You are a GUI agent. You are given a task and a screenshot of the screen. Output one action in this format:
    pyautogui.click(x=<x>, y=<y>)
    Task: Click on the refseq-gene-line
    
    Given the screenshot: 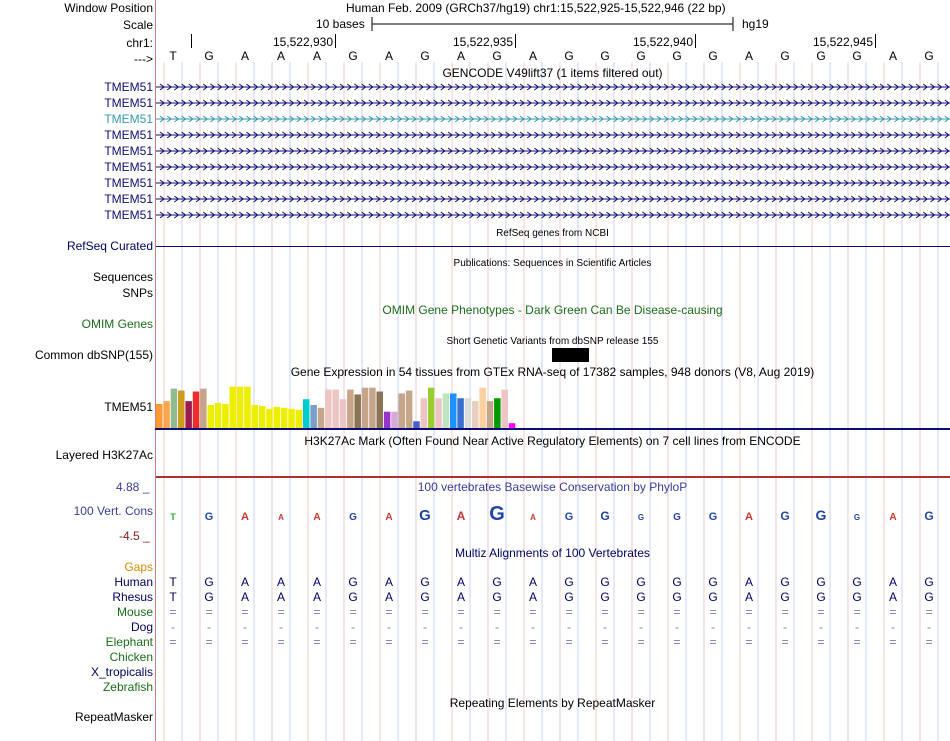 What is the action you would take?
    pyautogui.click(x=553, y=246)
    